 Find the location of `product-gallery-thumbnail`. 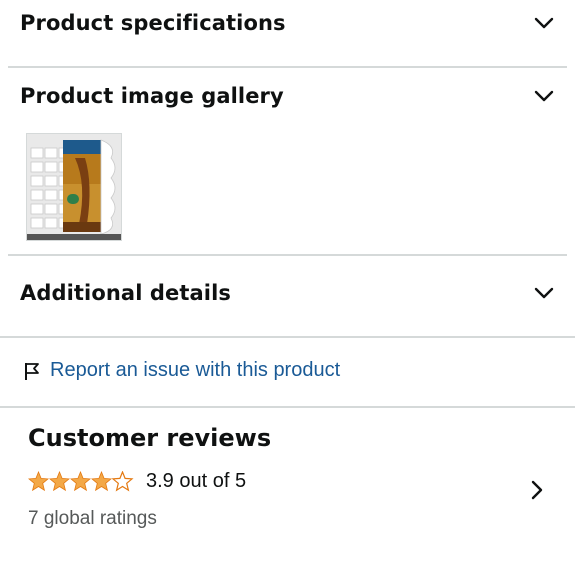

product-gallery-thumbnail is located at coordinates (74, 187).